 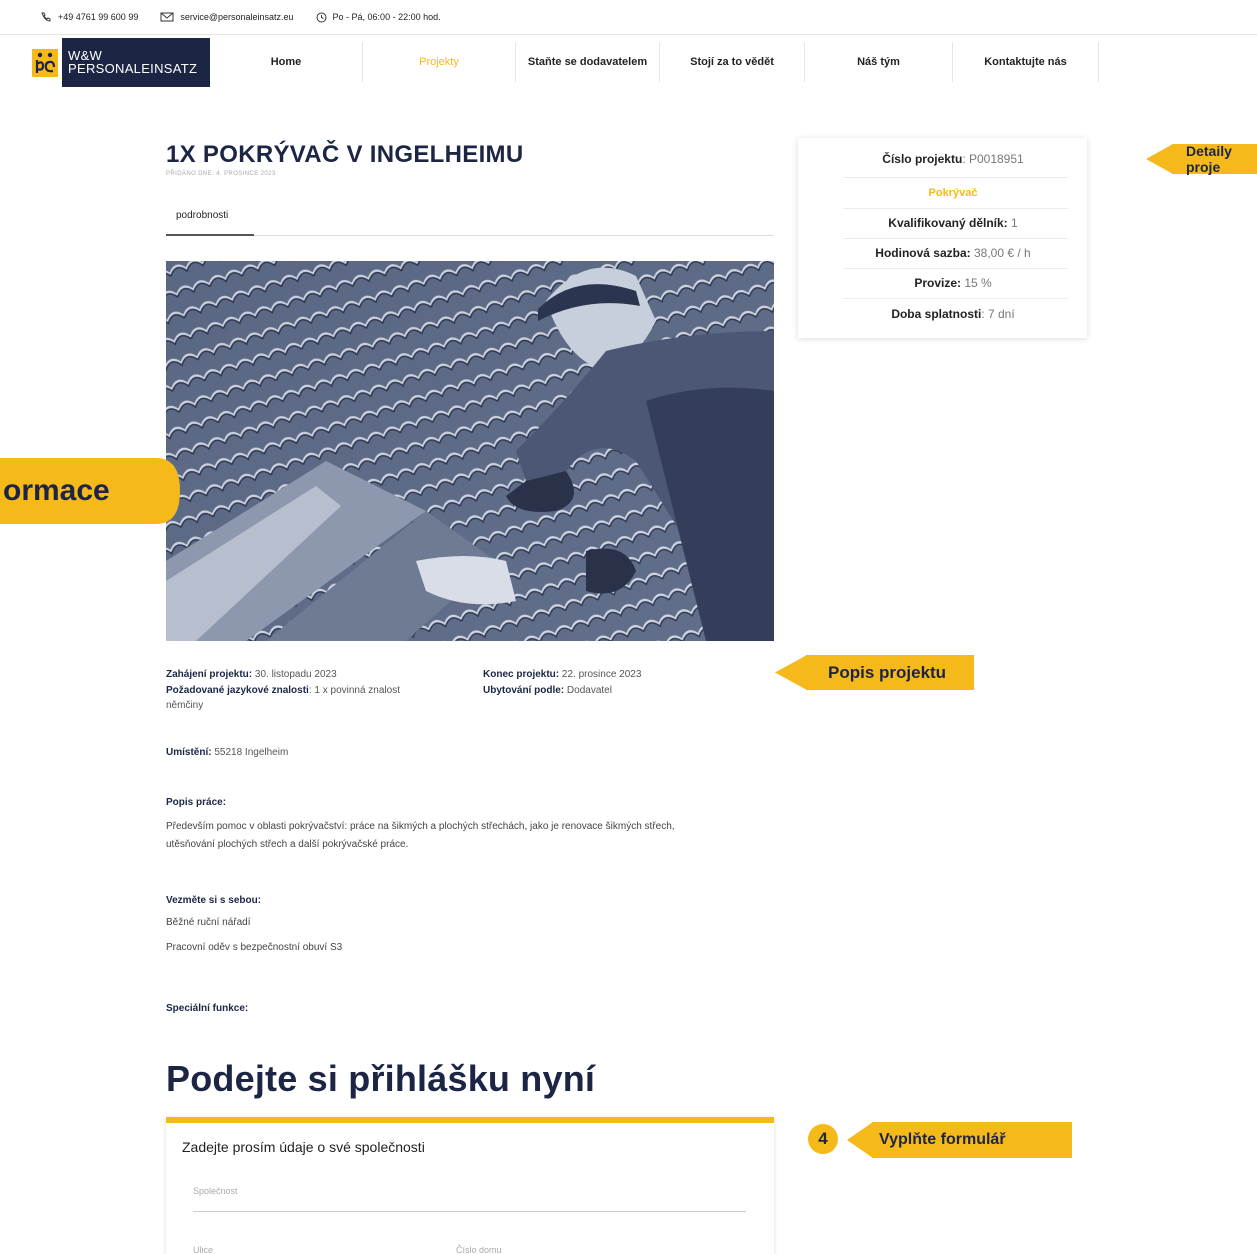 I want to click on project-start: Zahájení projektu: 30. listopadu 2023, so click(x=251, y=674).